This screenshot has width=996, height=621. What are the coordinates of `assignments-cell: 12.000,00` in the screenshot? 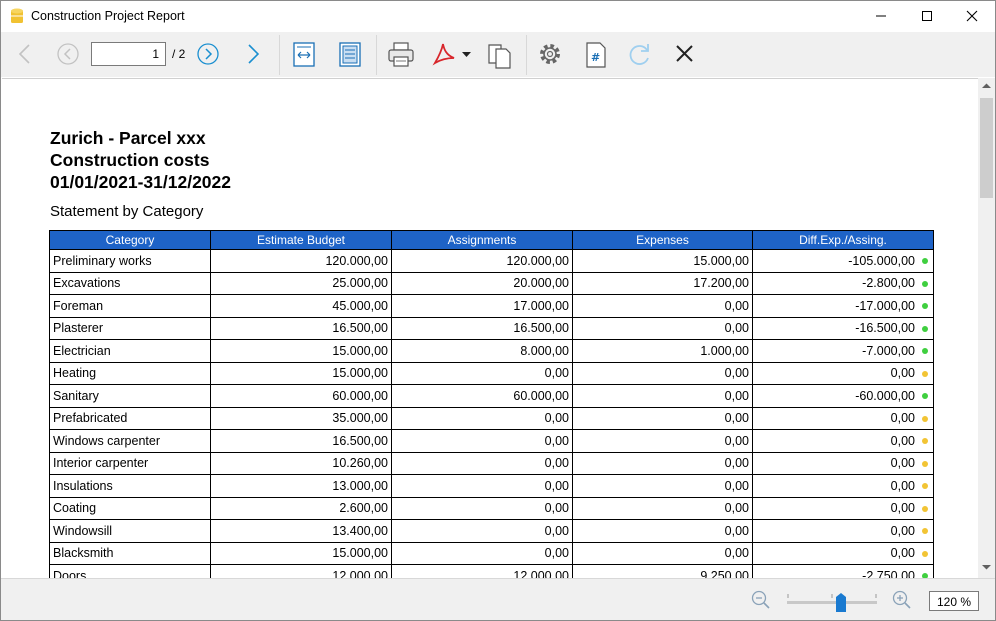 It's located at (482, 571).